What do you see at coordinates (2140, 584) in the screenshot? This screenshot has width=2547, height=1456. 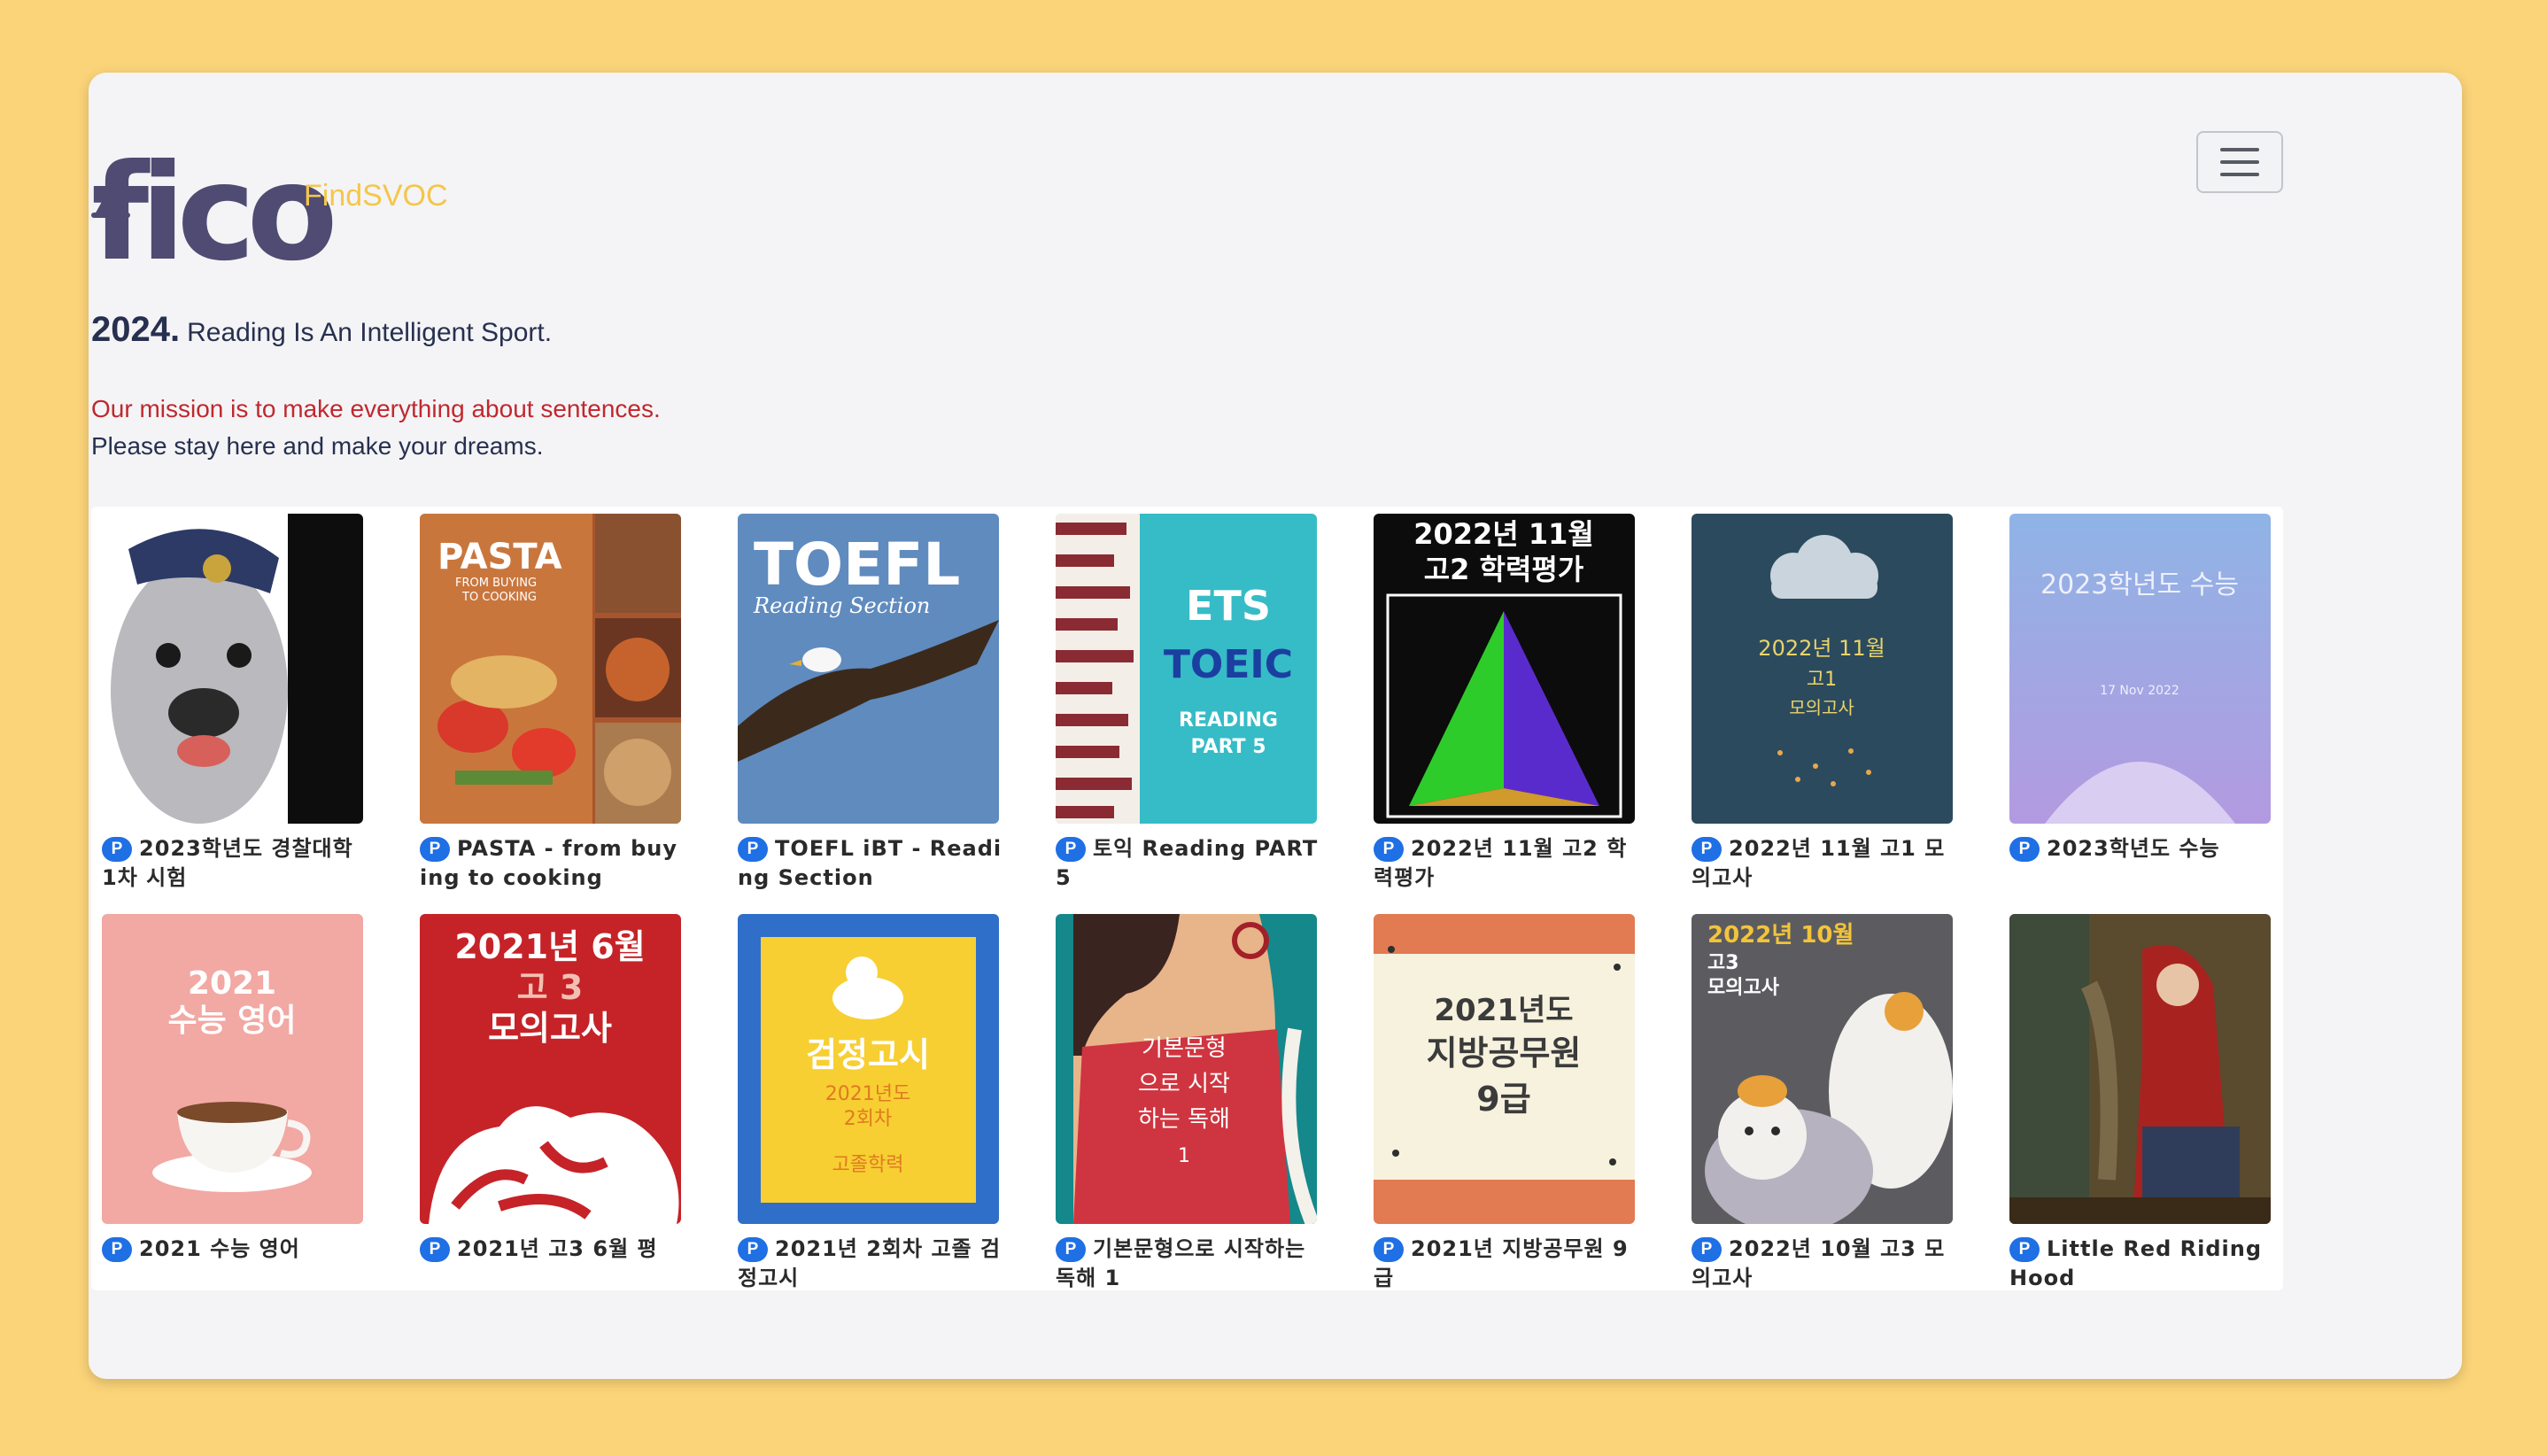 I see `cover-title: 2023학년도 수능` at bounding box center [2140, 584].